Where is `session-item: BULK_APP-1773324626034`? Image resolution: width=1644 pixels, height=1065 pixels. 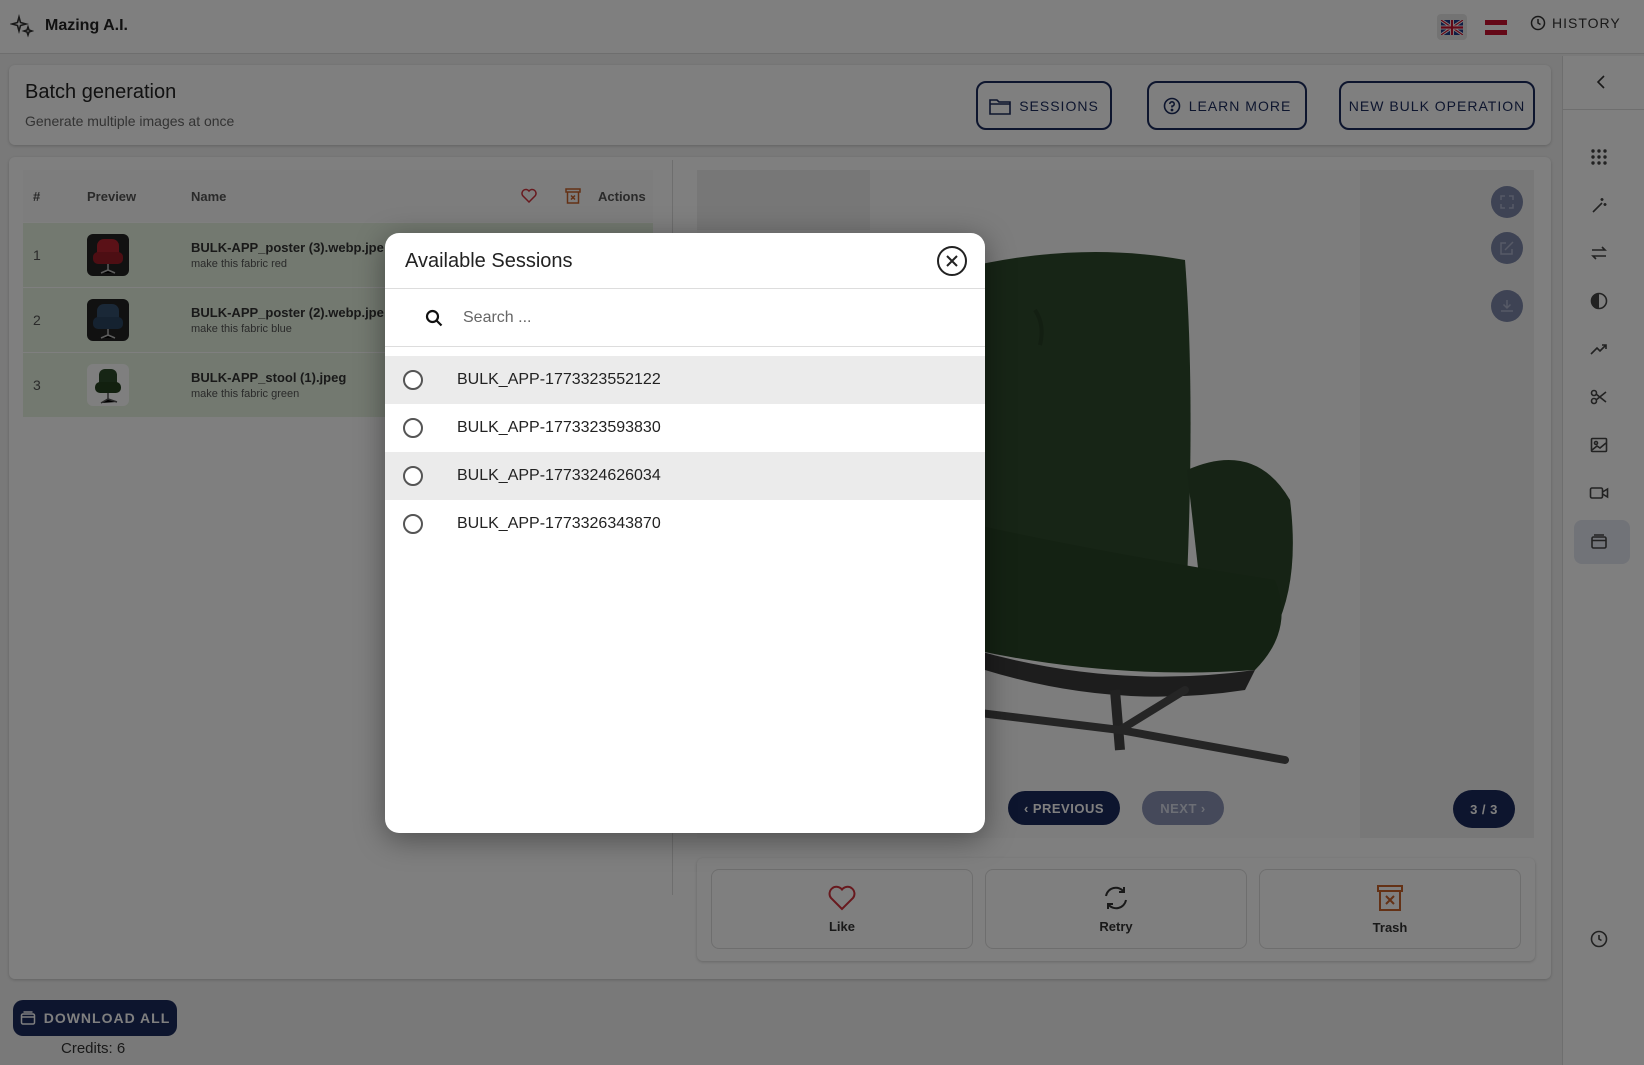 session-item: BULK_APP-1773324626034 is located at coordinates (685, 476).